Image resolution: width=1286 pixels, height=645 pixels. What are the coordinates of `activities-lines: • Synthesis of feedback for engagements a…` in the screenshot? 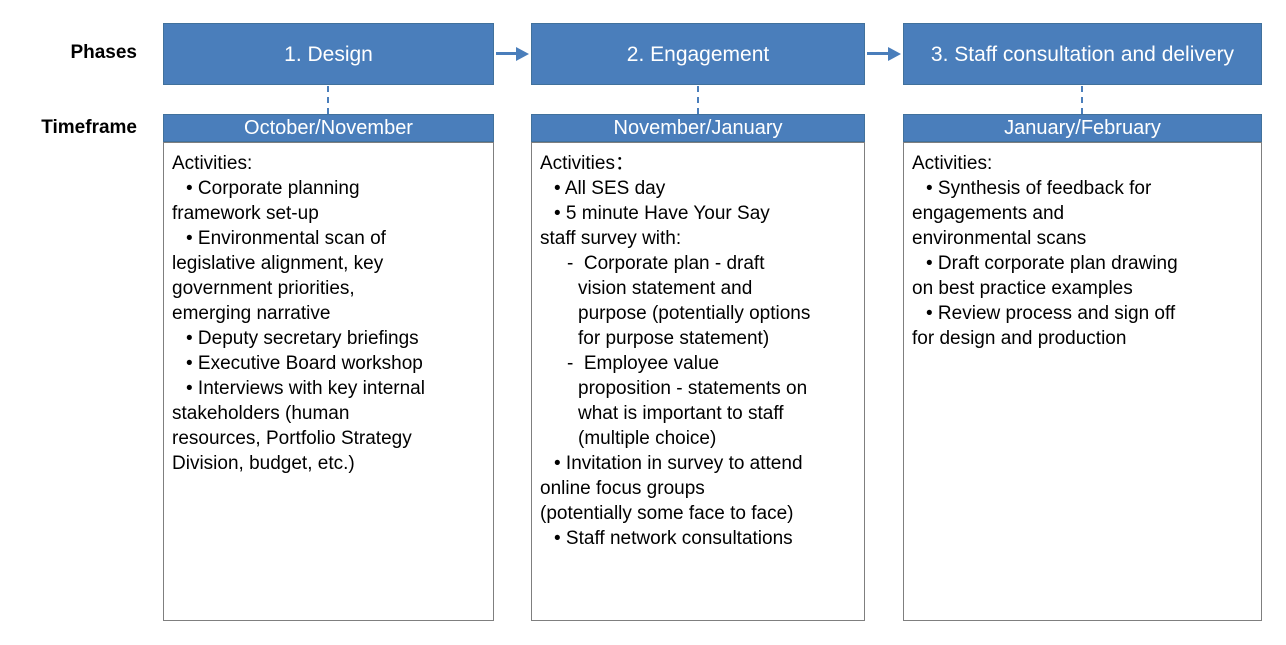 It's located at (1082, 263).